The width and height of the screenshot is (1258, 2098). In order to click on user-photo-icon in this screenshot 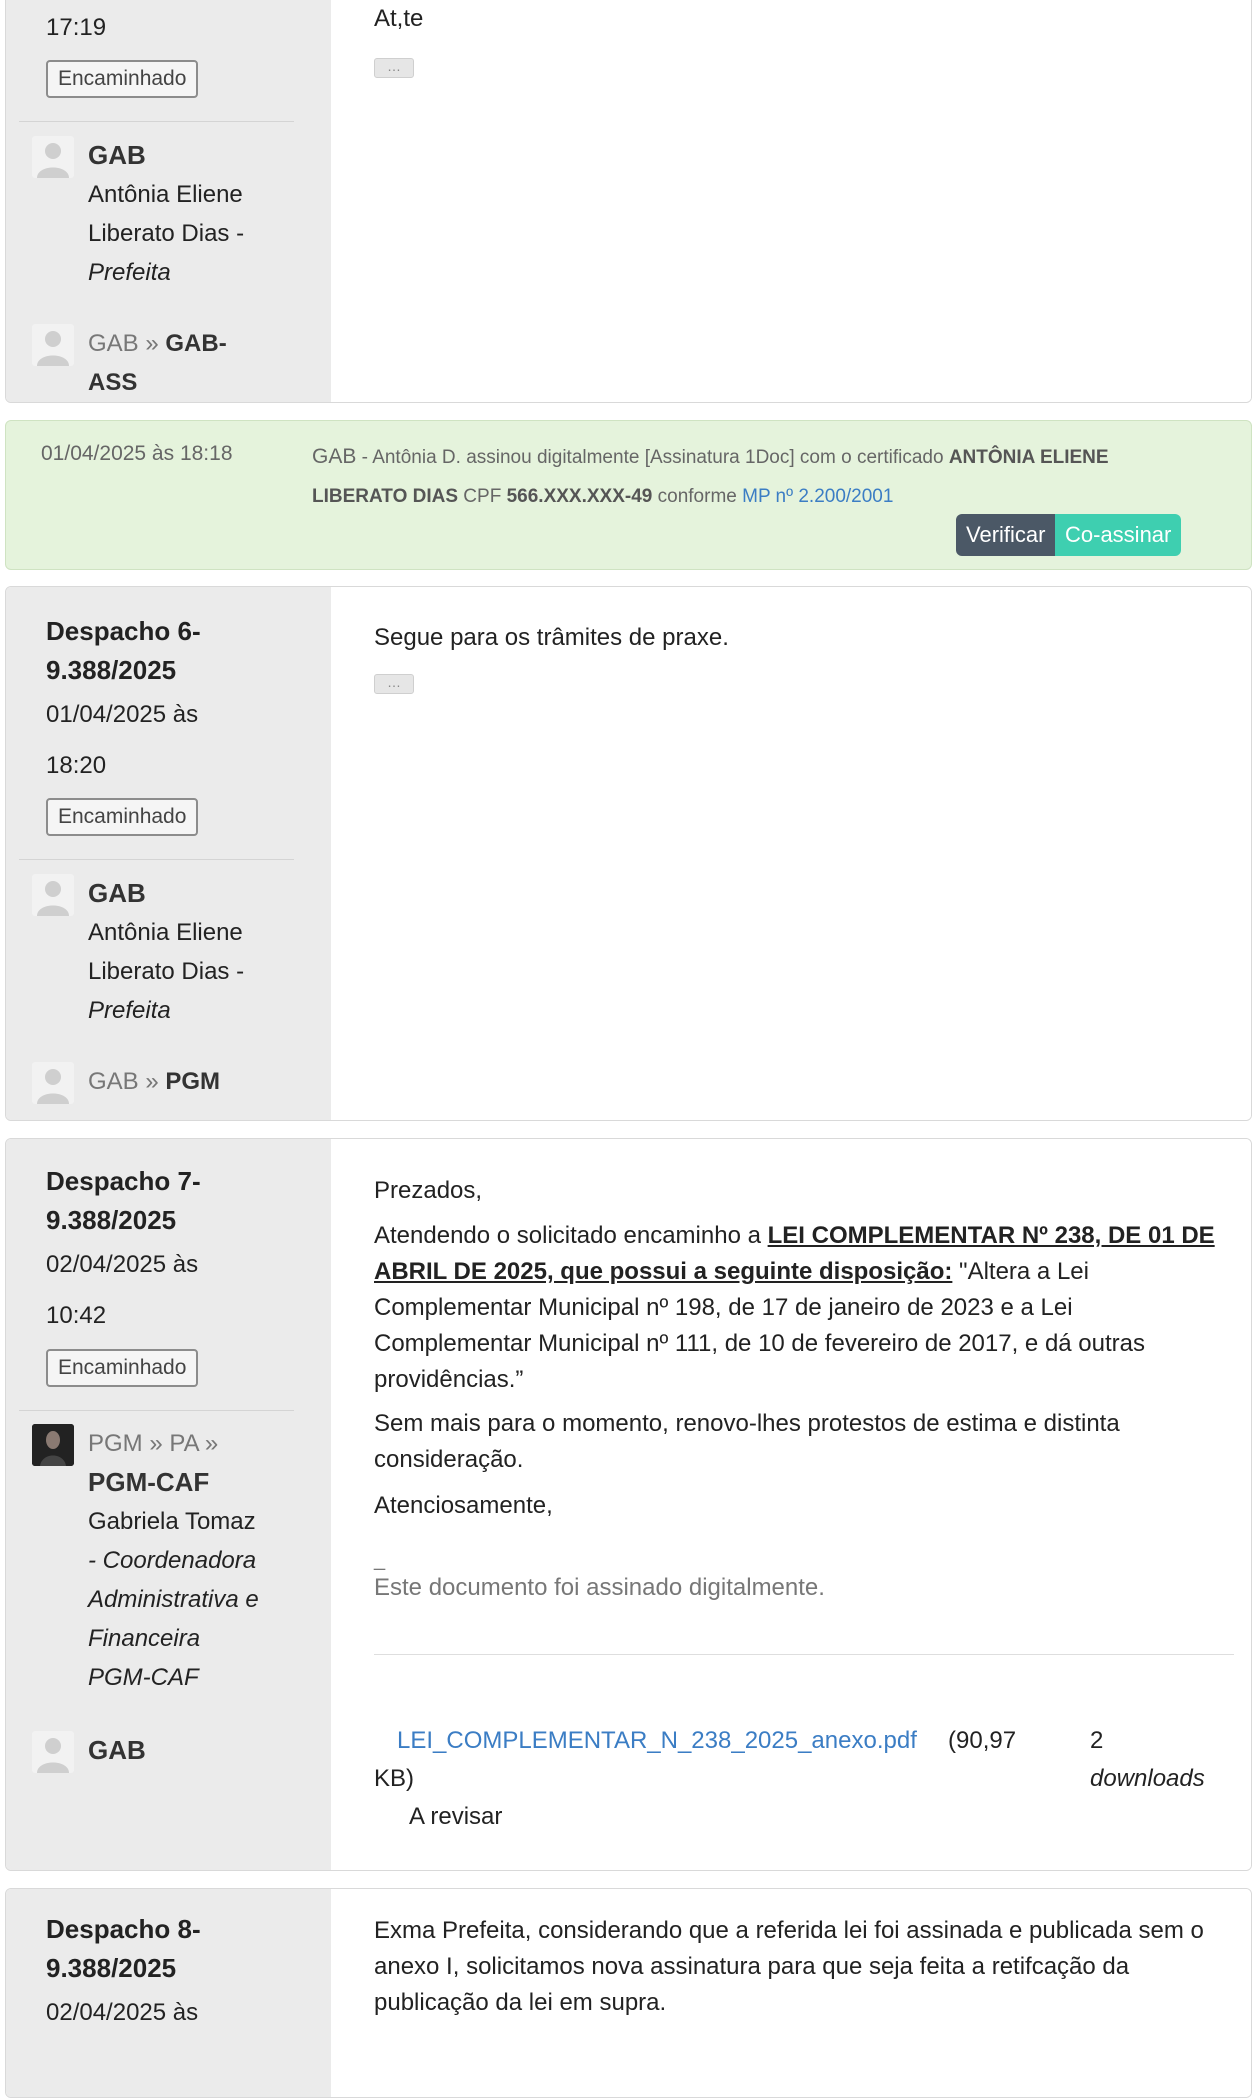, I will do `click(53, 1445)`.